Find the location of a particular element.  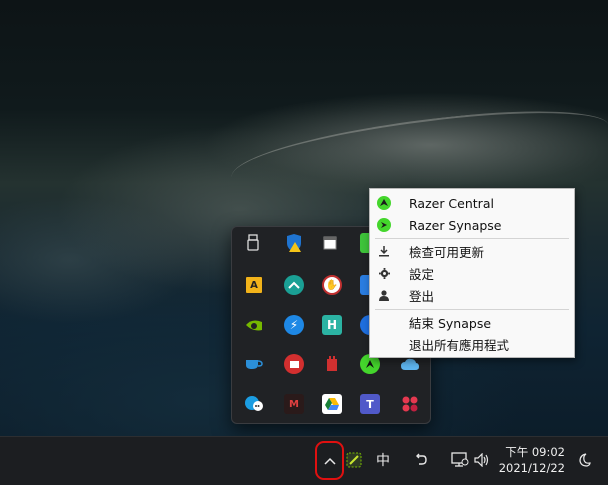

razer-logo-icon is located at coordinates (384, 203).